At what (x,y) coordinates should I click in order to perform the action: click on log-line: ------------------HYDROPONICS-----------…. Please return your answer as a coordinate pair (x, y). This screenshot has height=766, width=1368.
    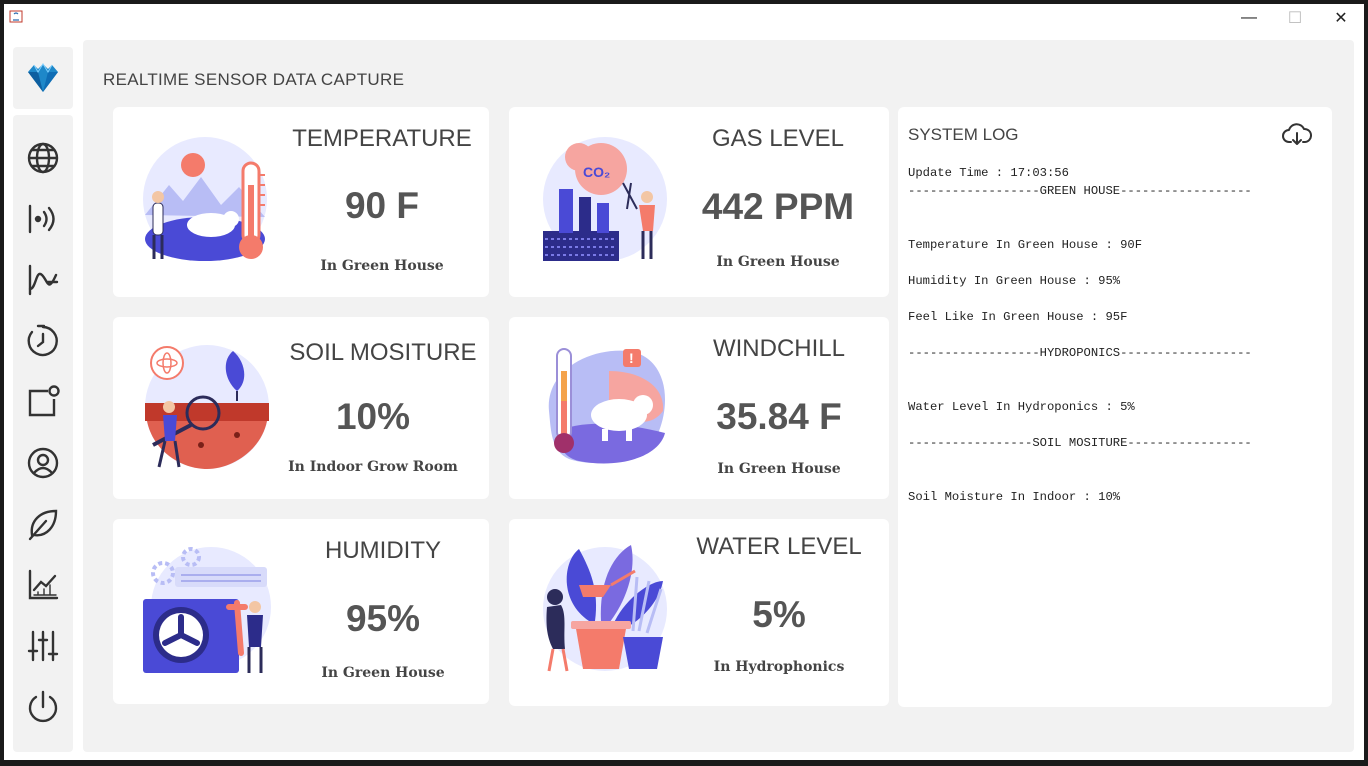
    Looking at the image, I should click on (1080, 353).